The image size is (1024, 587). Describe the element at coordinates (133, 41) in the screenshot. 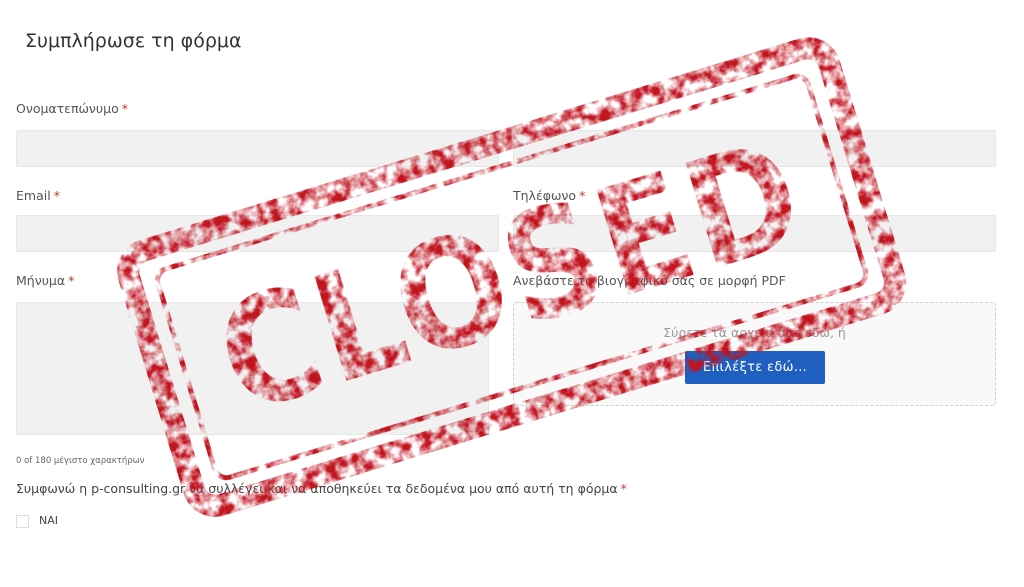

I see `form-title: Συμπλήρωσε τη φόρμα` at that location.